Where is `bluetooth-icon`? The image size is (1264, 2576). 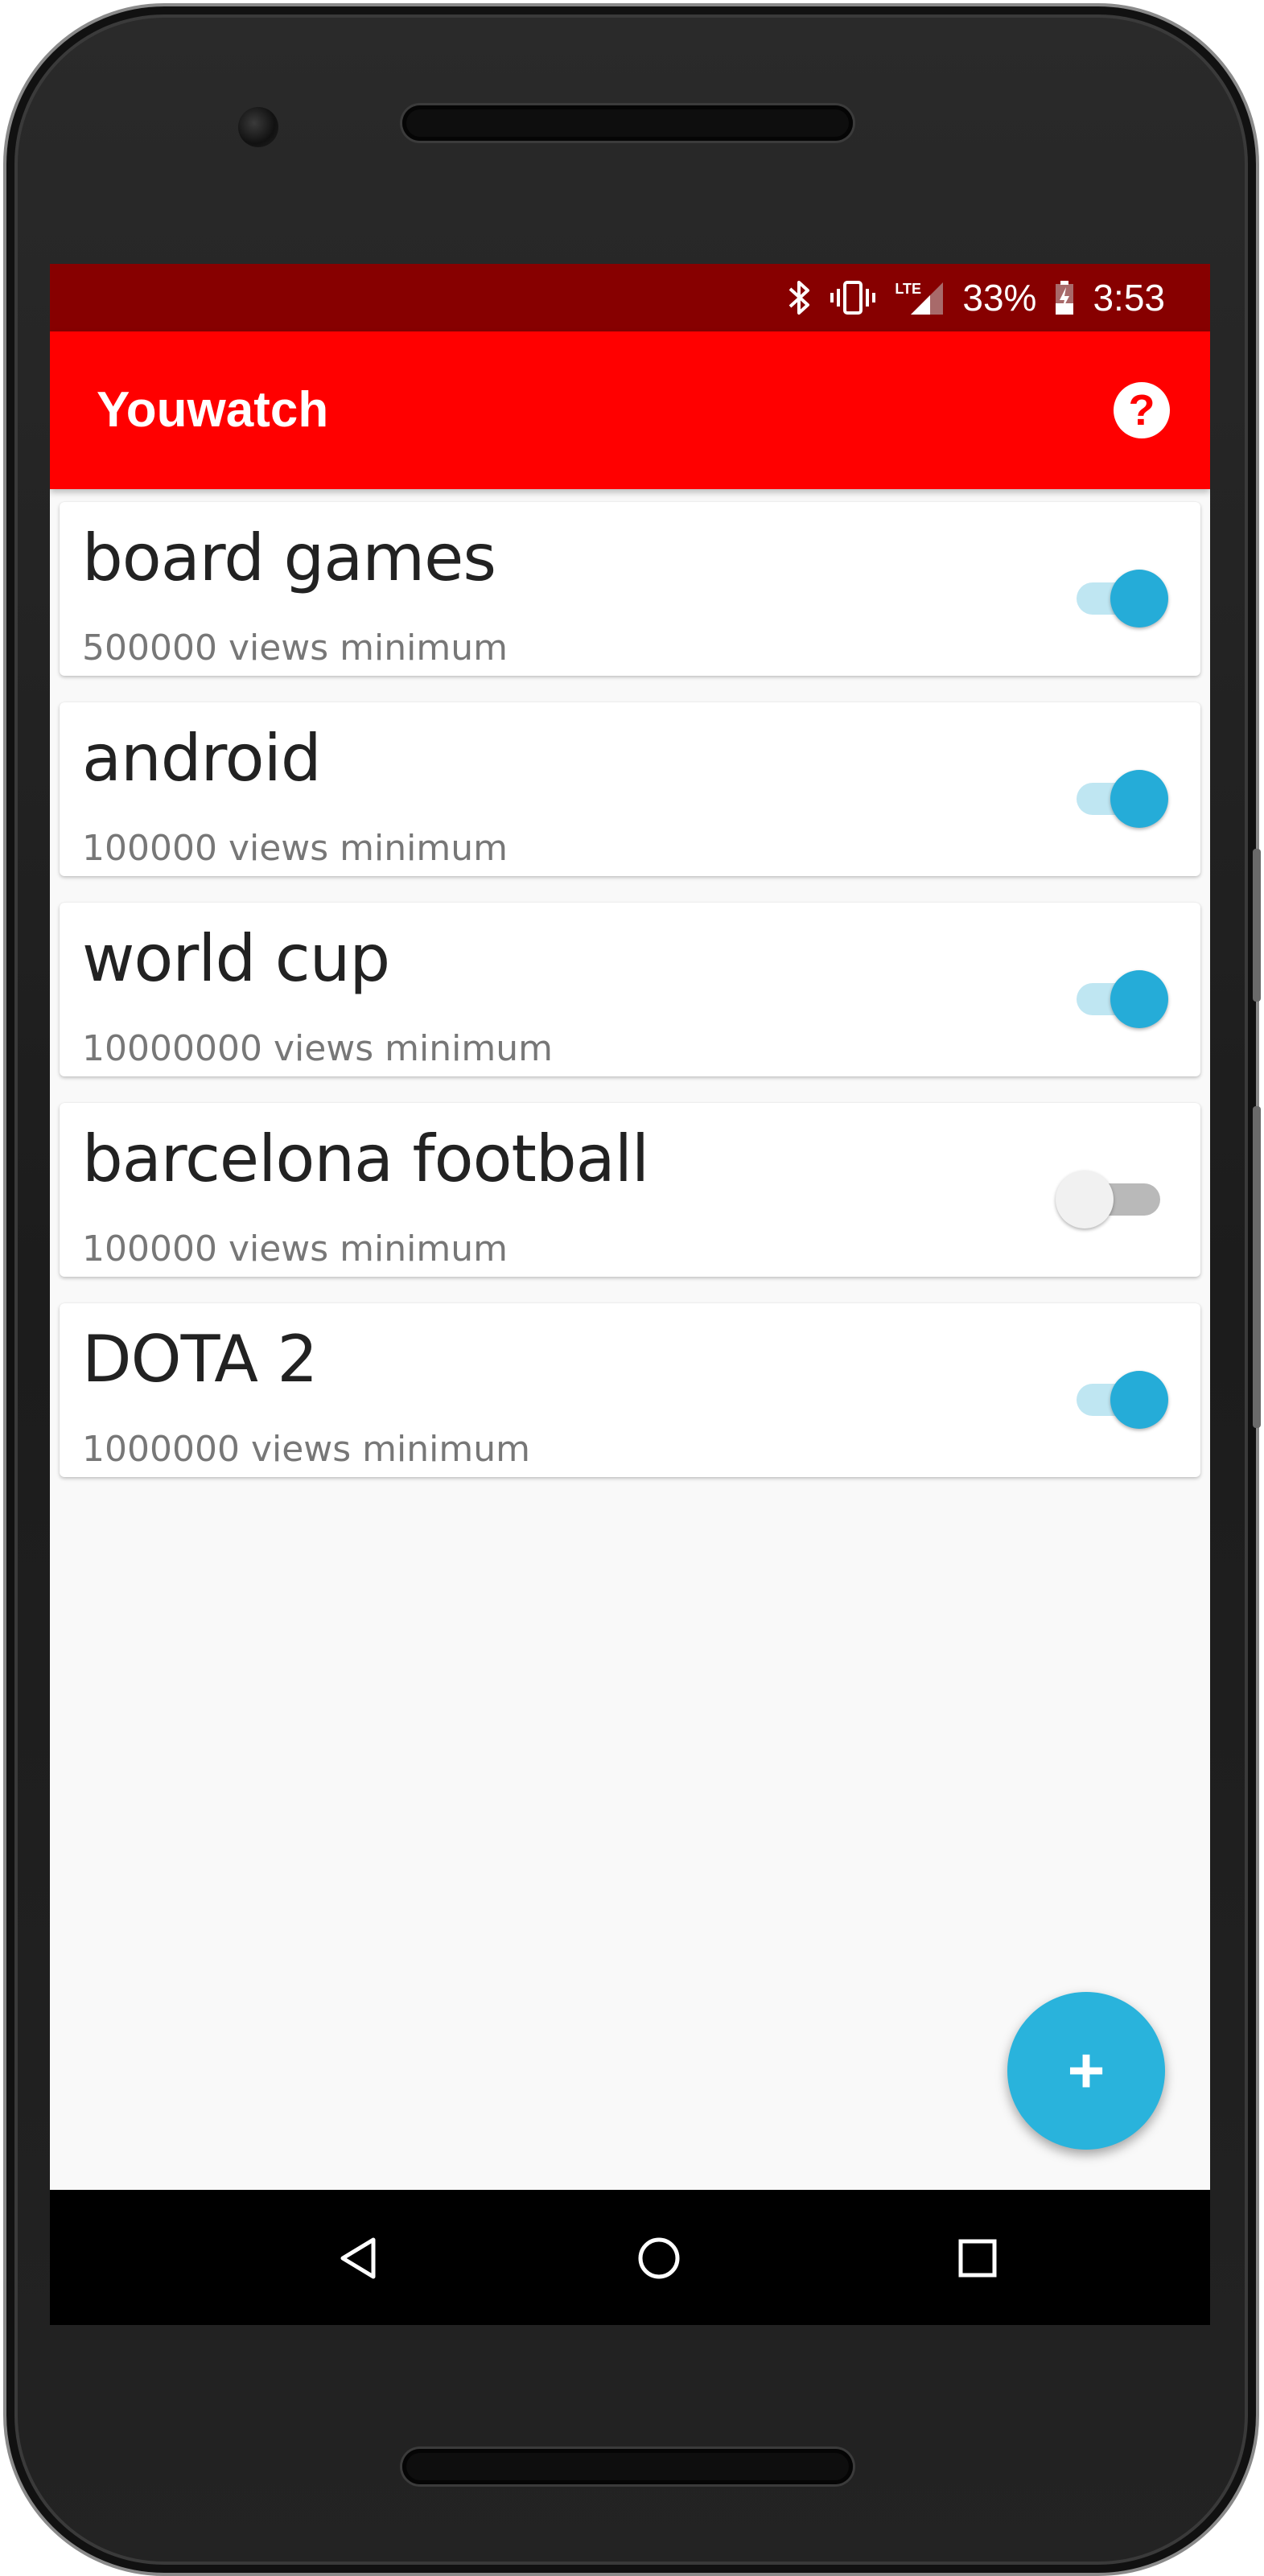 bluetooth-icon is located at coordinates (799, 297).